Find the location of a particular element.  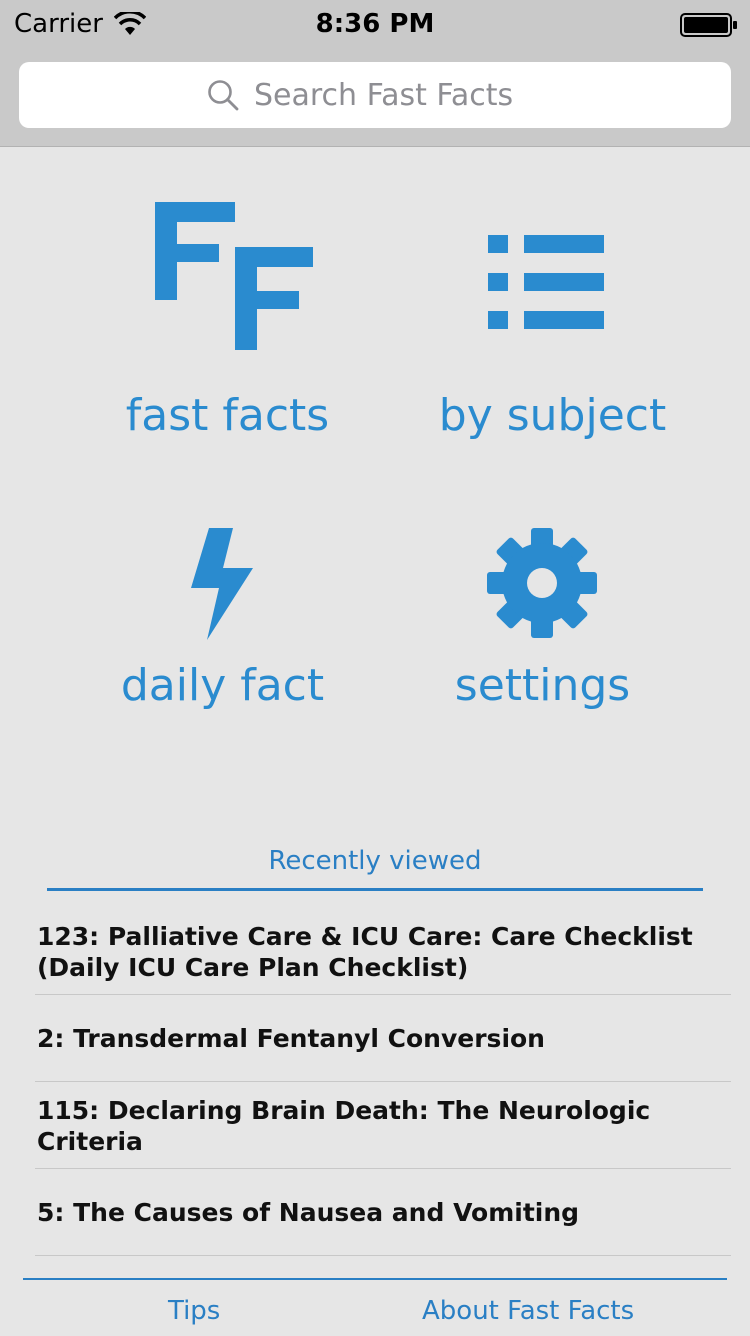

search-field is located at coordinates (375, 95).